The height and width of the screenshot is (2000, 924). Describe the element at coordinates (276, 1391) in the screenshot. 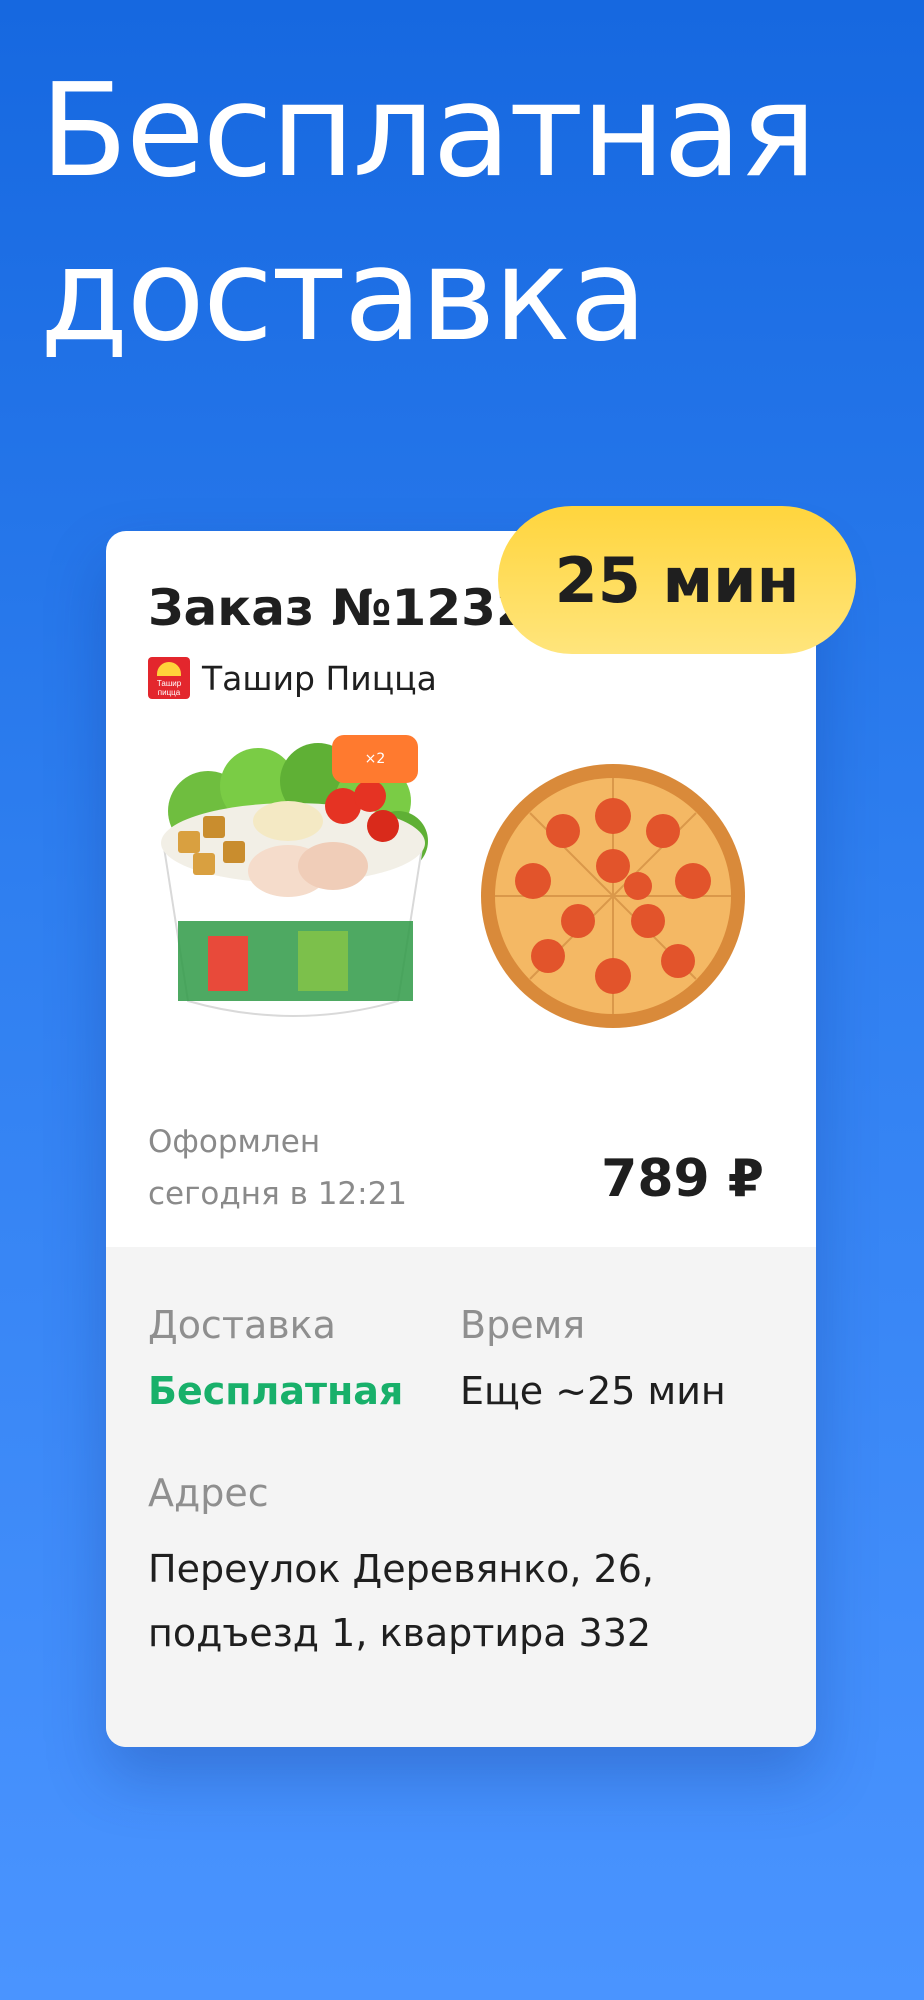

I see `delivery-value: Бесплатная` at that location.